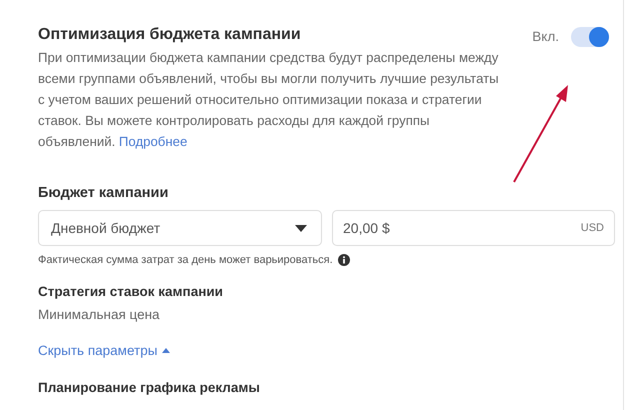  I want to click on section-title: Оптимизация бюджета кампании, so click(170, 35).